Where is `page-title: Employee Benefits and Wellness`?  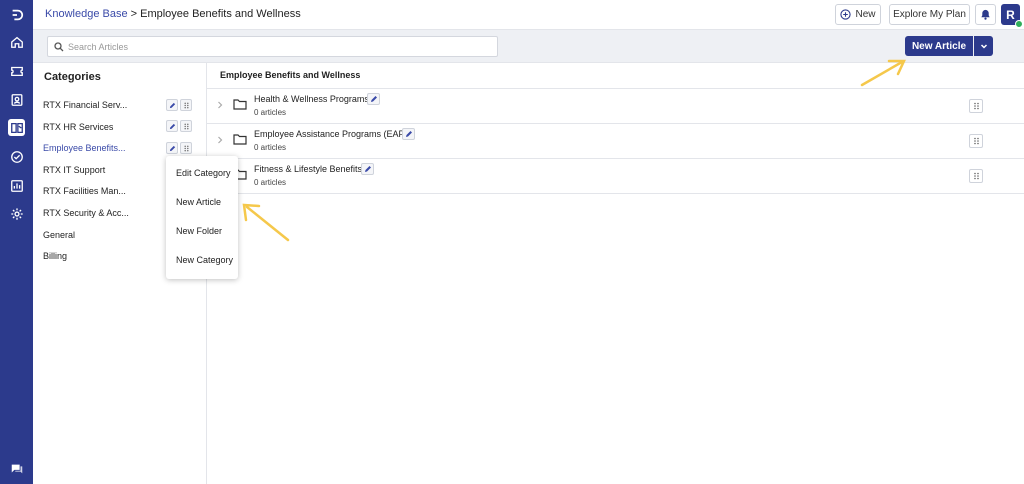
page-title: Employee Benefits and Wellness is located at coordinates (290, 75).